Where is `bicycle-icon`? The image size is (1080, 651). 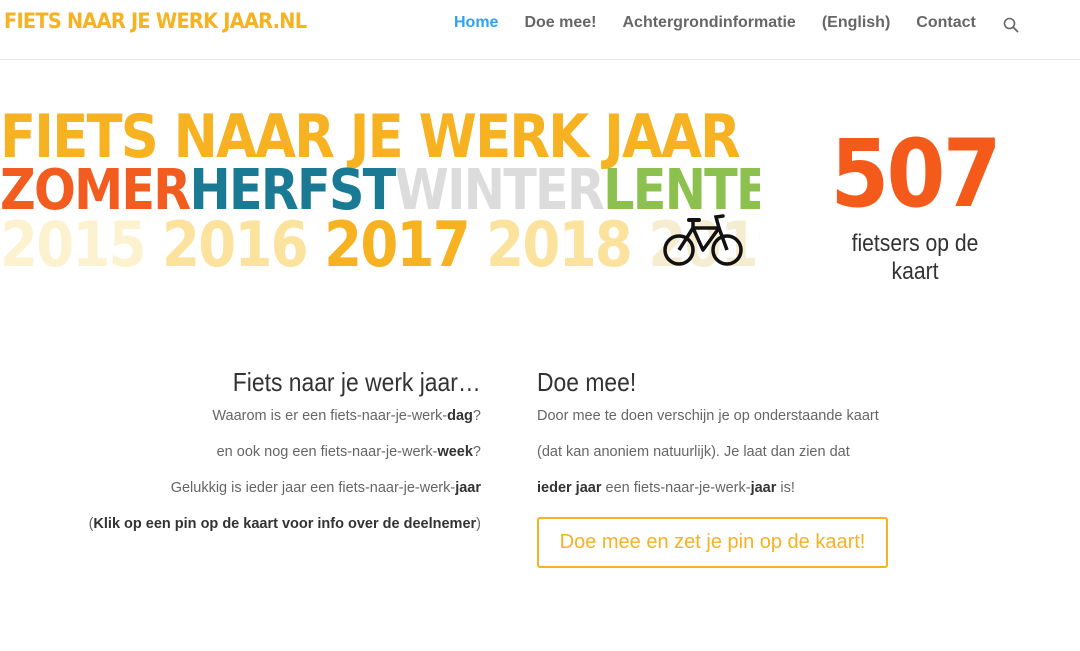 bicycle-icon is located at coordinates (703, 240).